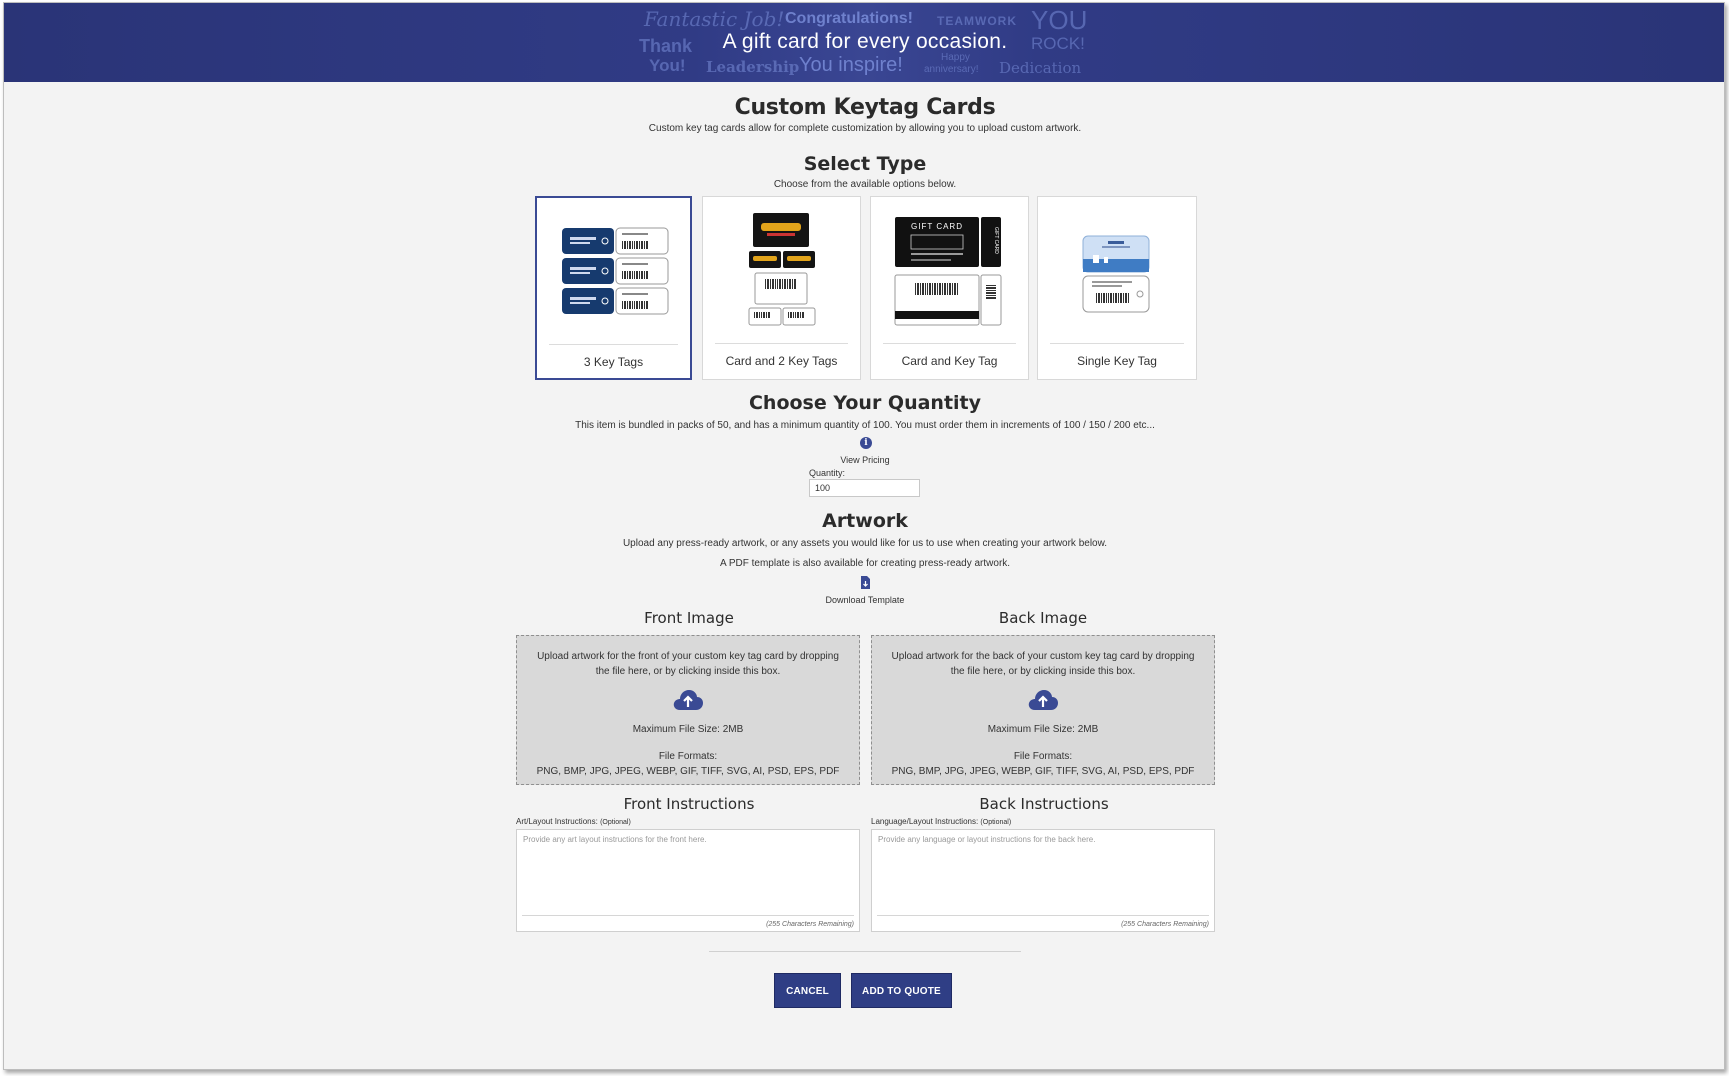 Image resolution: width=1729 pixels, height=1076 pixels. What do you see at coordinates (688, 729) in the screenshot?
I see `front-max-size: Maximum File Size: 2MB` at bounding box center [688, 729].